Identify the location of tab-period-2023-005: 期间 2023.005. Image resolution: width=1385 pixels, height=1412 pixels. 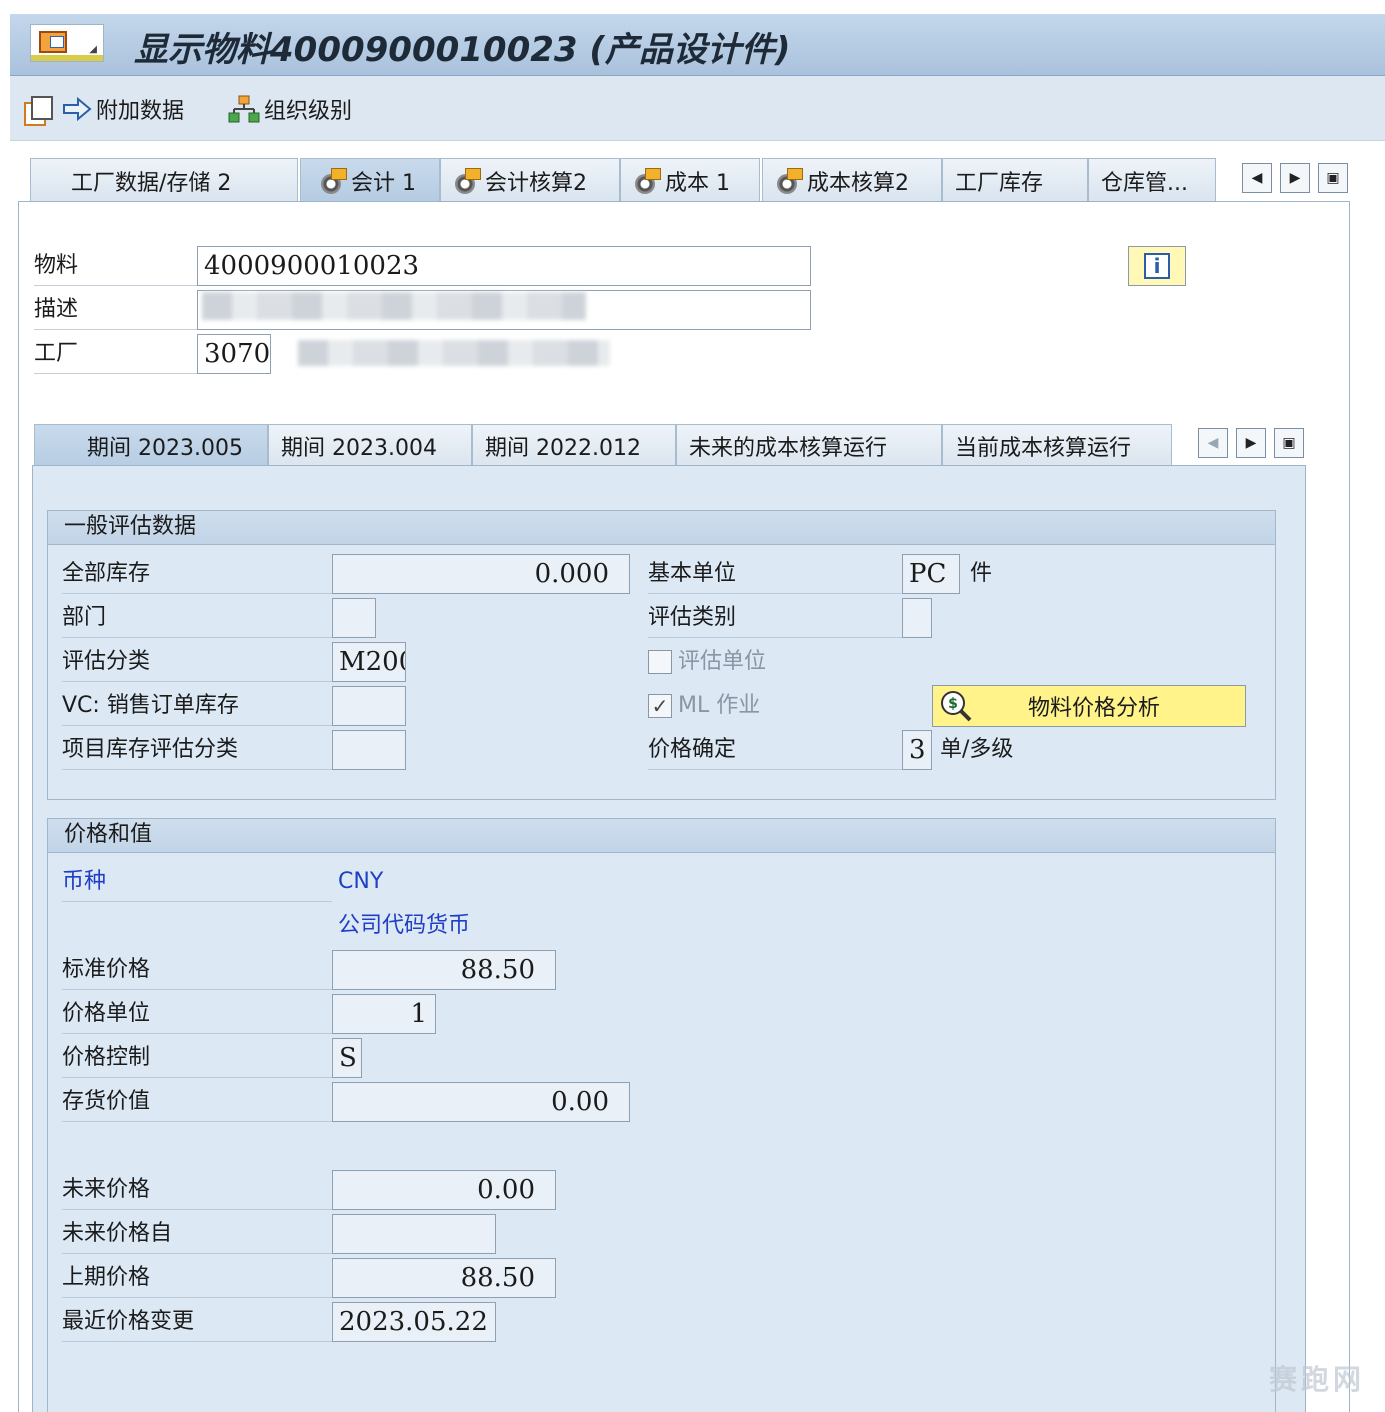
(151, 445).